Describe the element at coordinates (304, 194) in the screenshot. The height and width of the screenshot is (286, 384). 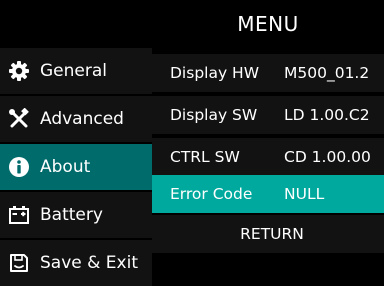
I see `row-value: NULL` at that location.